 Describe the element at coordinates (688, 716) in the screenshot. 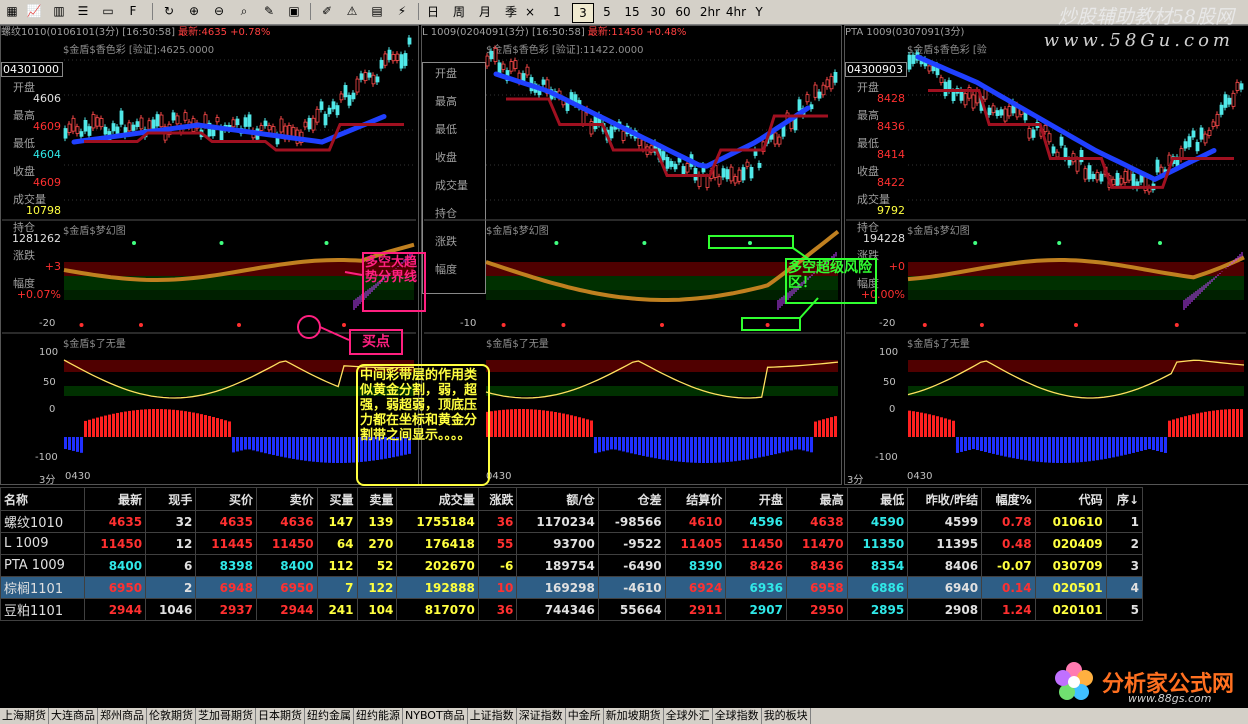

I see `market-tab: 全球外汇` at that location.